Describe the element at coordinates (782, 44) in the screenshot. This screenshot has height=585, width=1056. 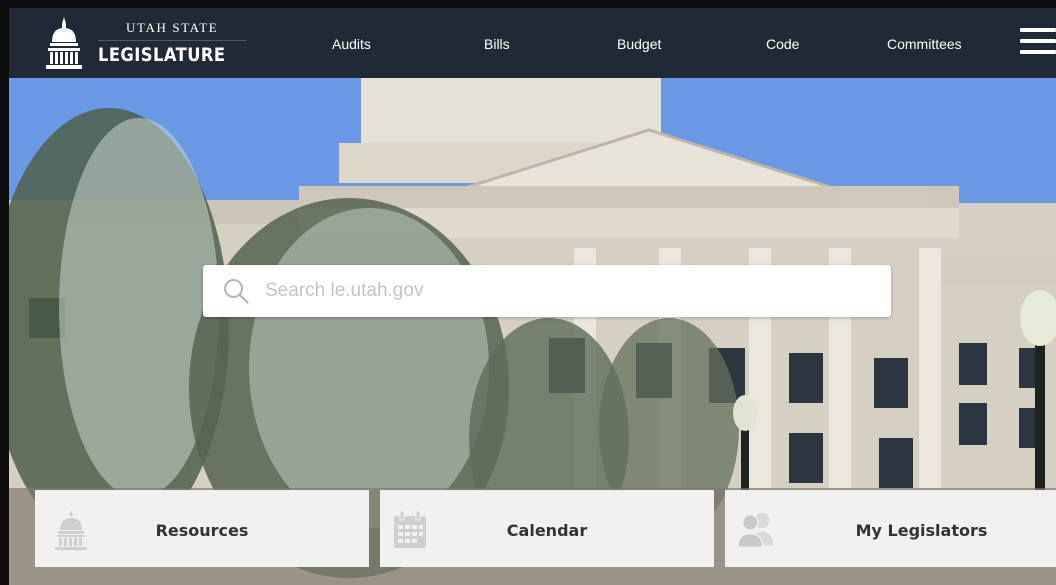
I see `nav-item-code: Code` at that location.